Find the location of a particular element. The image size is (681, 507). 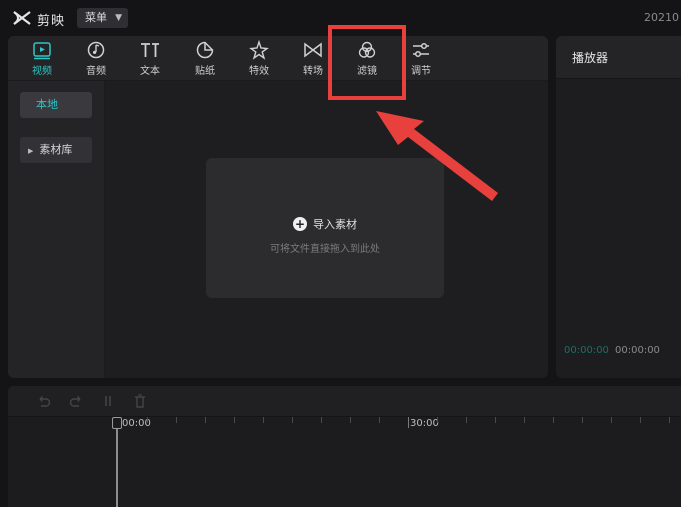

tab-sticker-label: 贴纸 is located at coordinates (205, 71).